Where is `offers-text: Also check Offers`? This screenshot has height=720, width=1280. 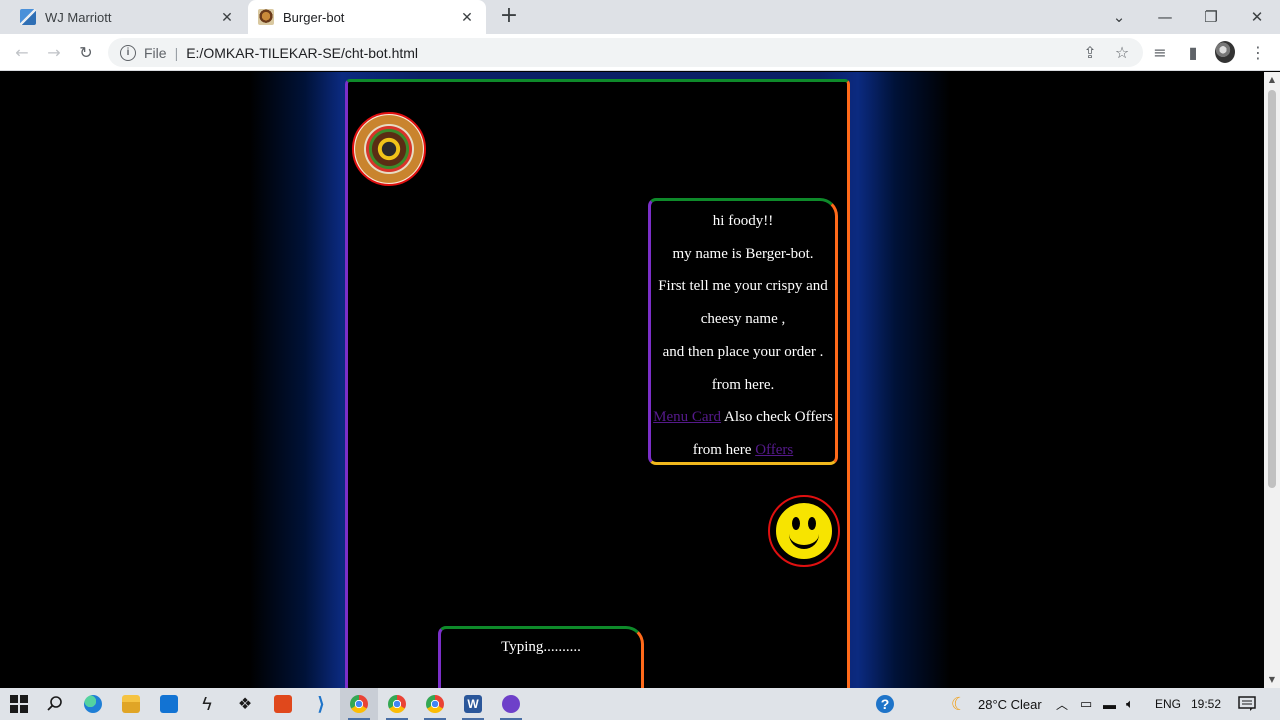
offers-text: Also check Offers is located at coordinates (778, 417).